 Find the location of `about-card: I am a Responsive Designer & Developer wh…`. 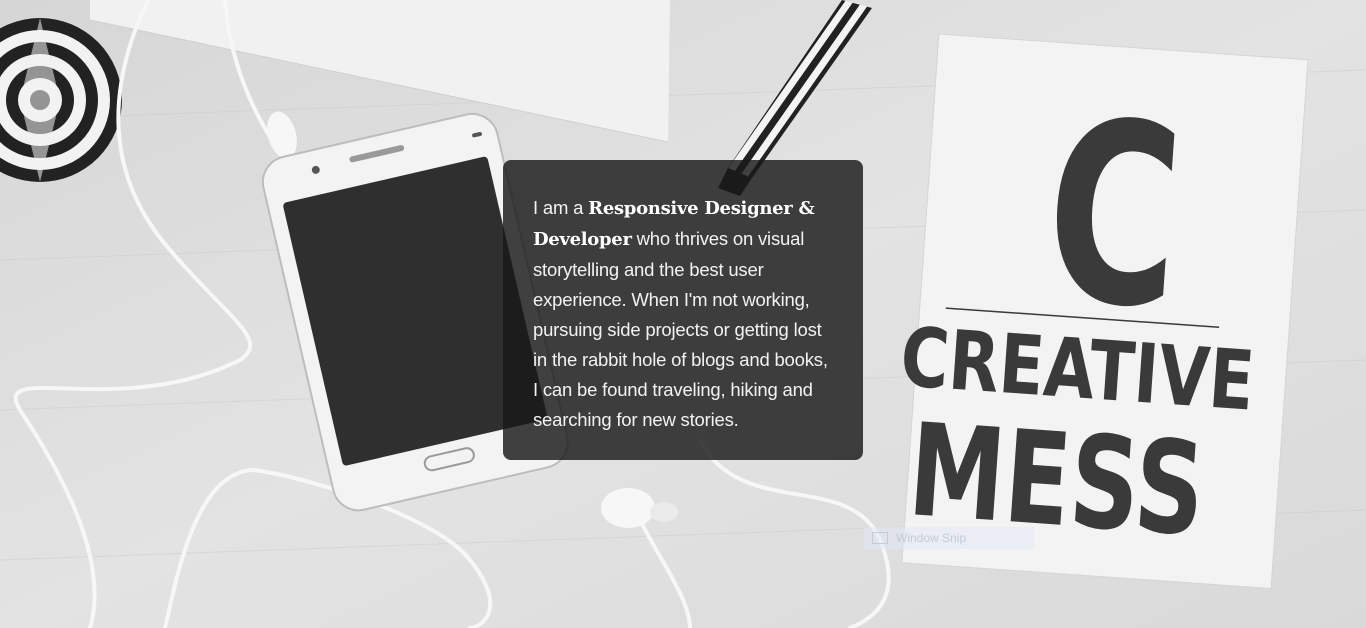

about-card: I am a Responsive Designer & Developer wh… is located at coordinates (683, 310).